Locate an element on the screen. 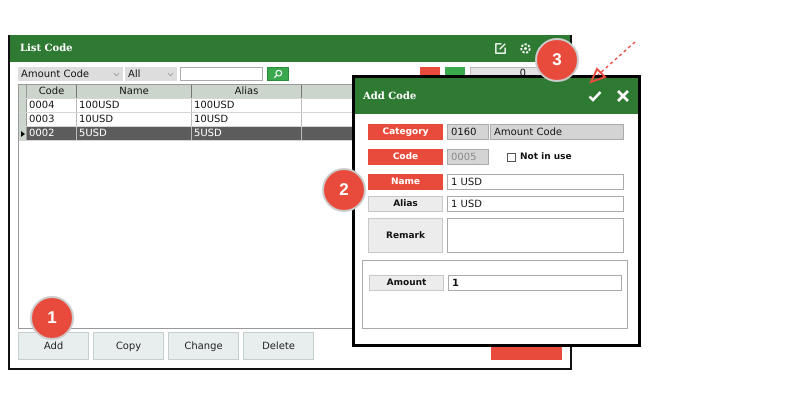 The height and width of the screenshot is (402, 800). column-header: Code is located at coordinates (52, 91).